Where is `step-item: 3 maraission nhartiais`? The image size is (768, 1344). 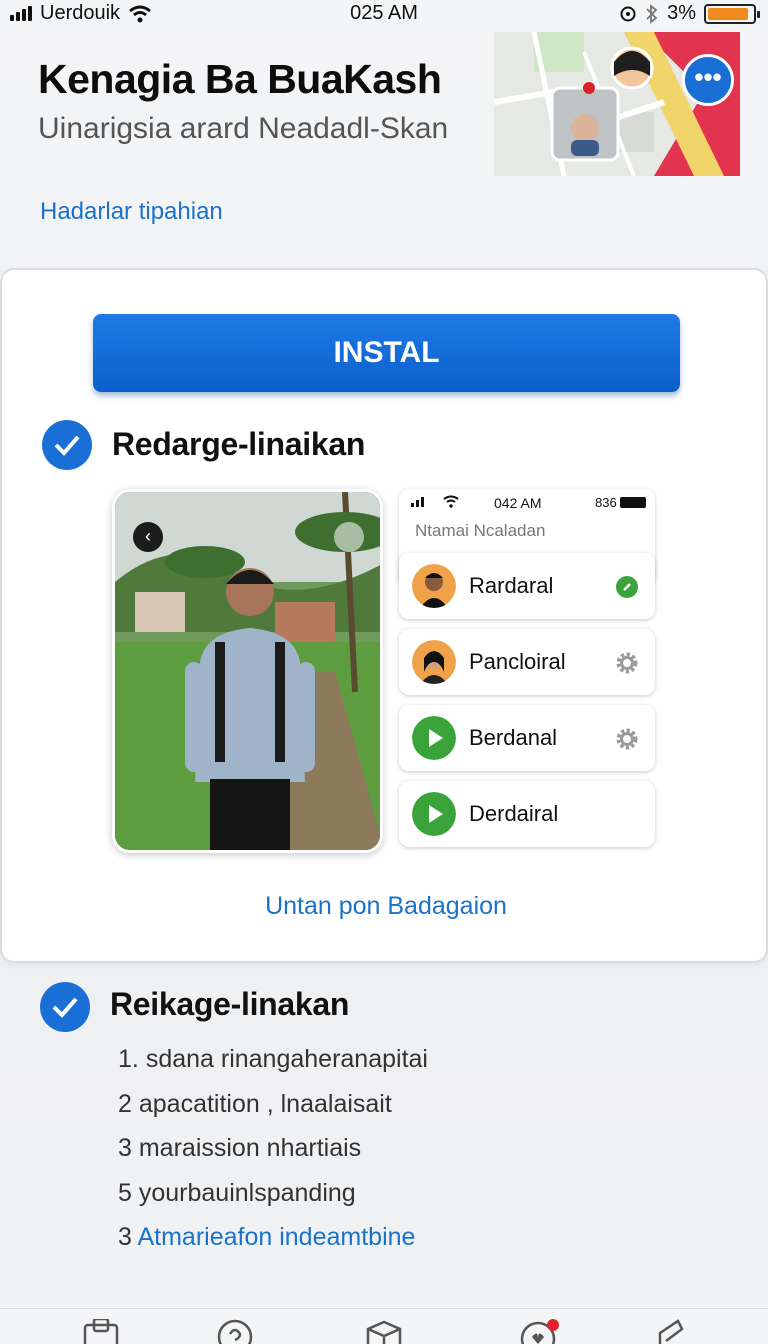
step-item: 3 maraission nhartiais is located at coordinates (273, 1155).